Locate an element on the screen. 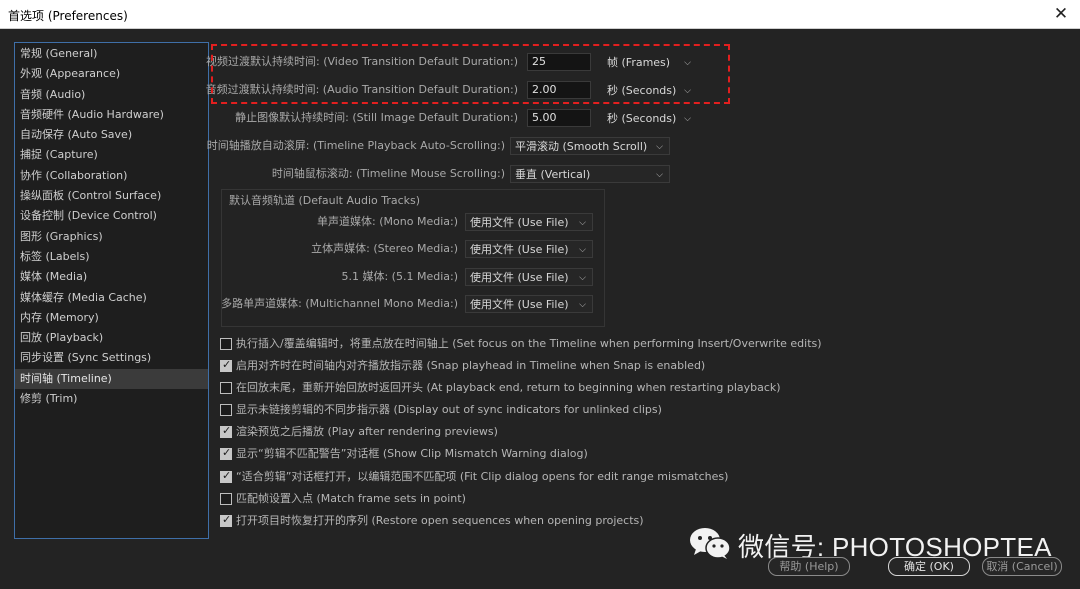  mono-media-dropdown: 使用文件 (Use File) ⌵ is located at coordinates (529, 222).